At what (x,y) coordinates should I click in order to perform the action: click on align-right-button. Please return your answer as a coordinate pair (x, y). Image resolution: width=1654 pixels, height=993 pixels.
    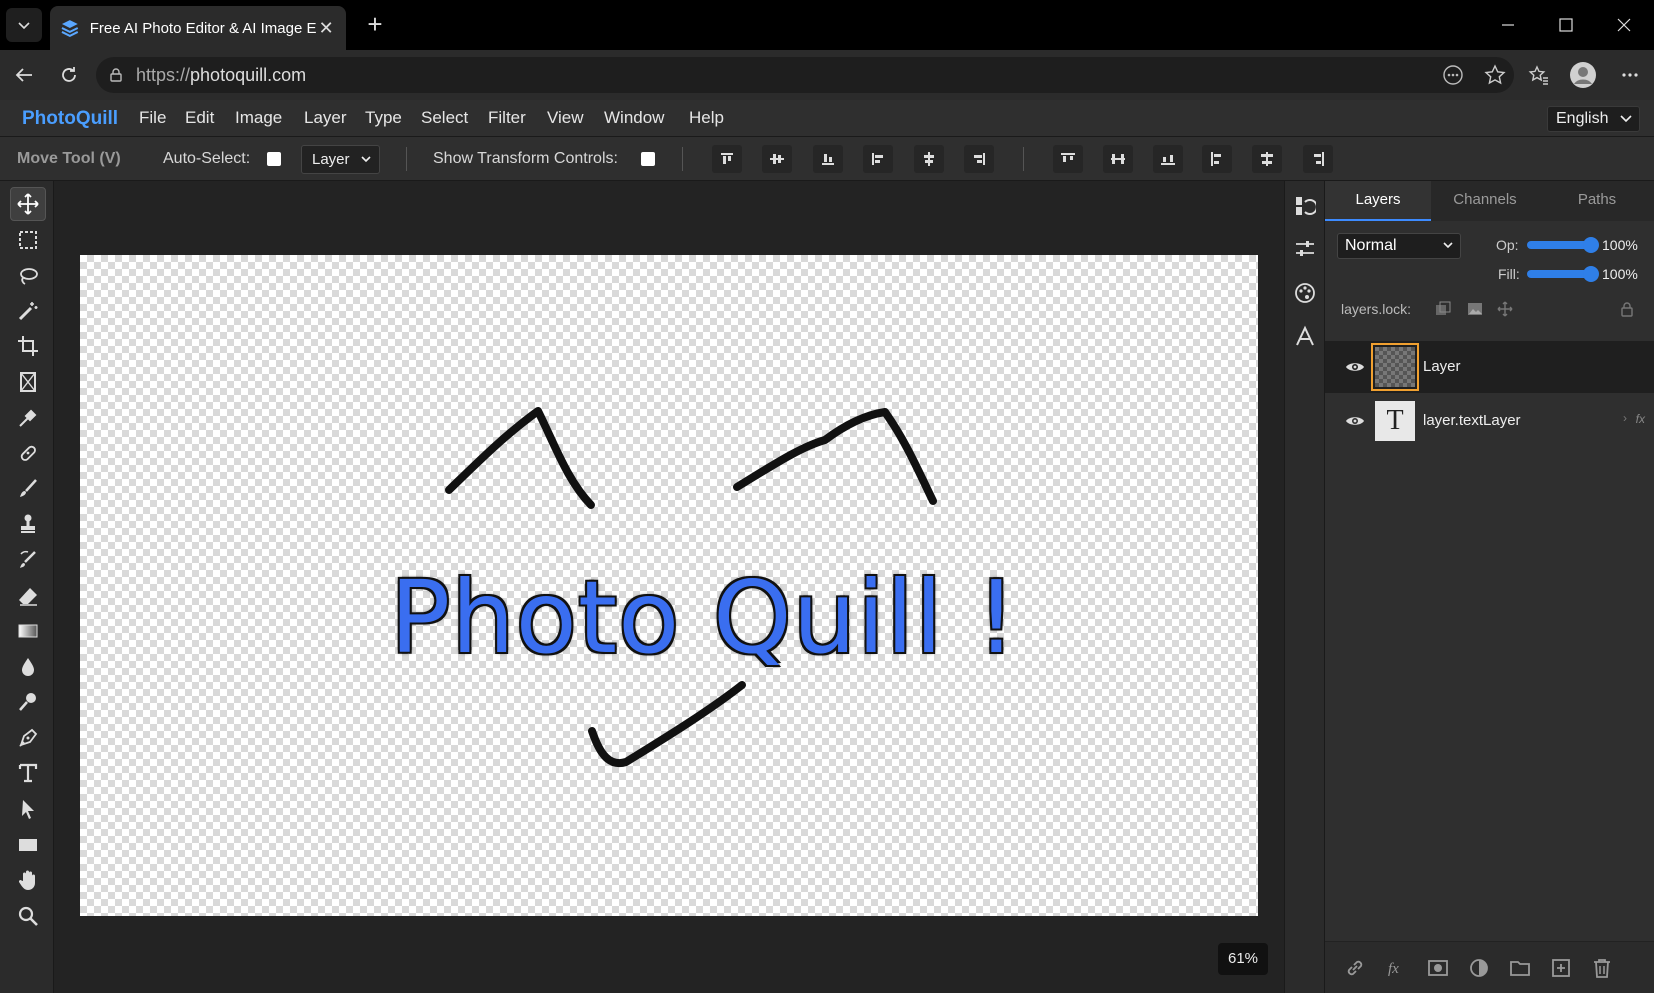
    Looking at the image, I should click on (979, 159).